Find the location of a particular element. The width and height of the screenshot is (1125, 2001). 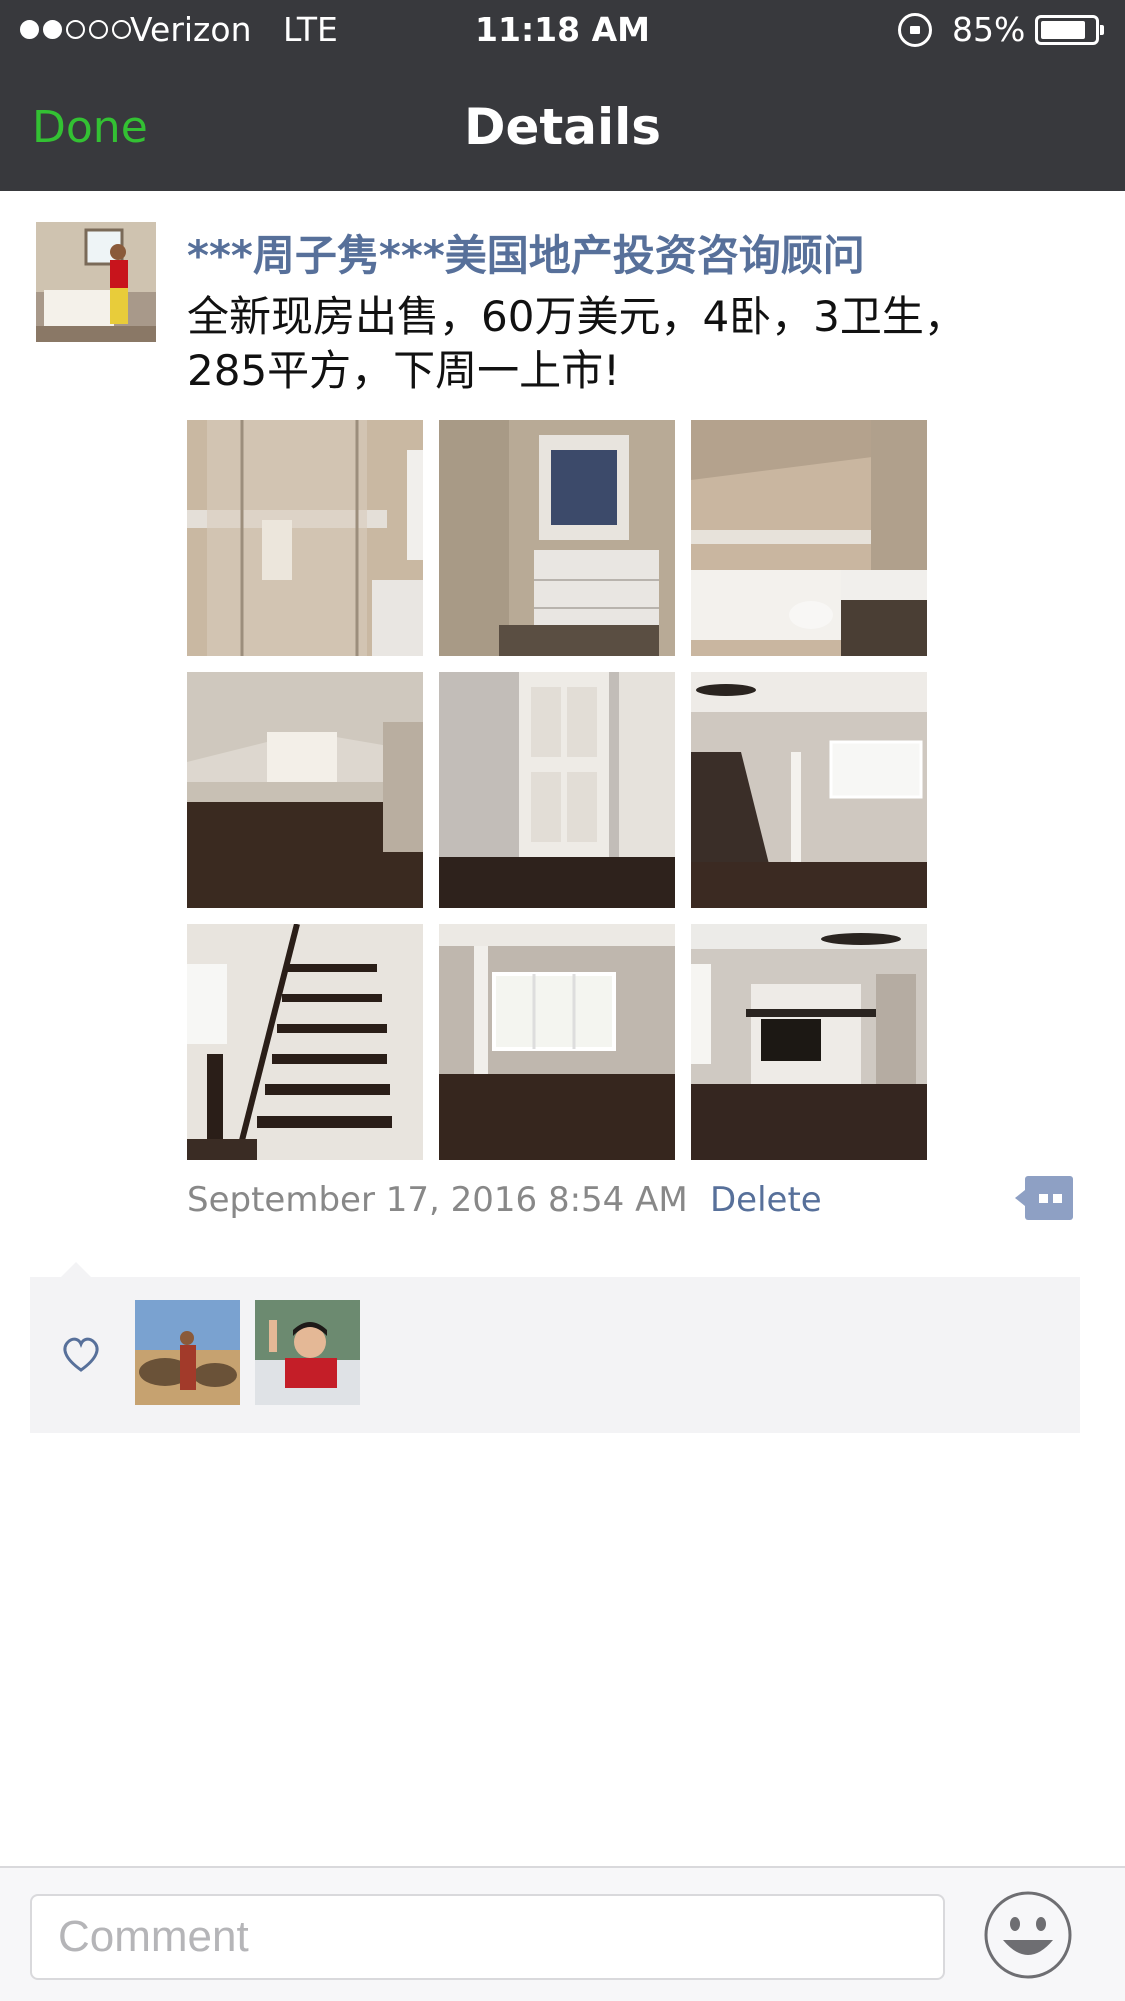

author-avatar is located at coordinates (96, 282).